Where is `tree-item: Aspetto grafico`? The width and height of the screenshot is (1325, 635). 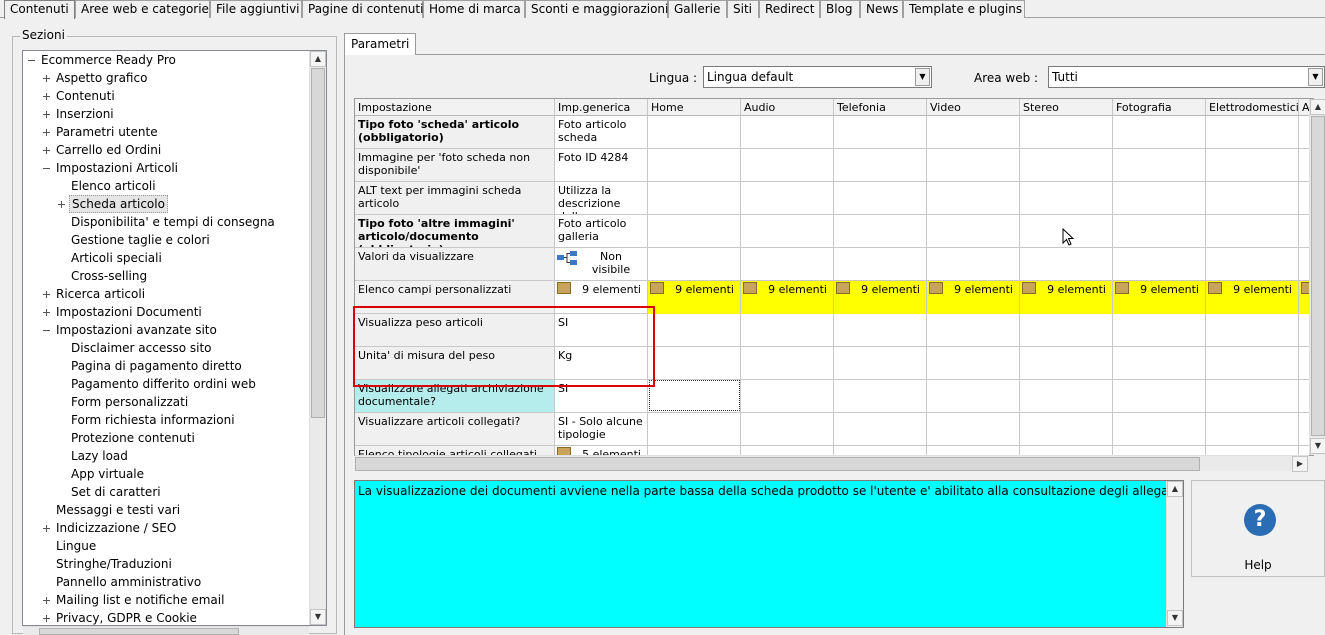 tree-item: Aspetto grafico is located at coordinates (166, 78).